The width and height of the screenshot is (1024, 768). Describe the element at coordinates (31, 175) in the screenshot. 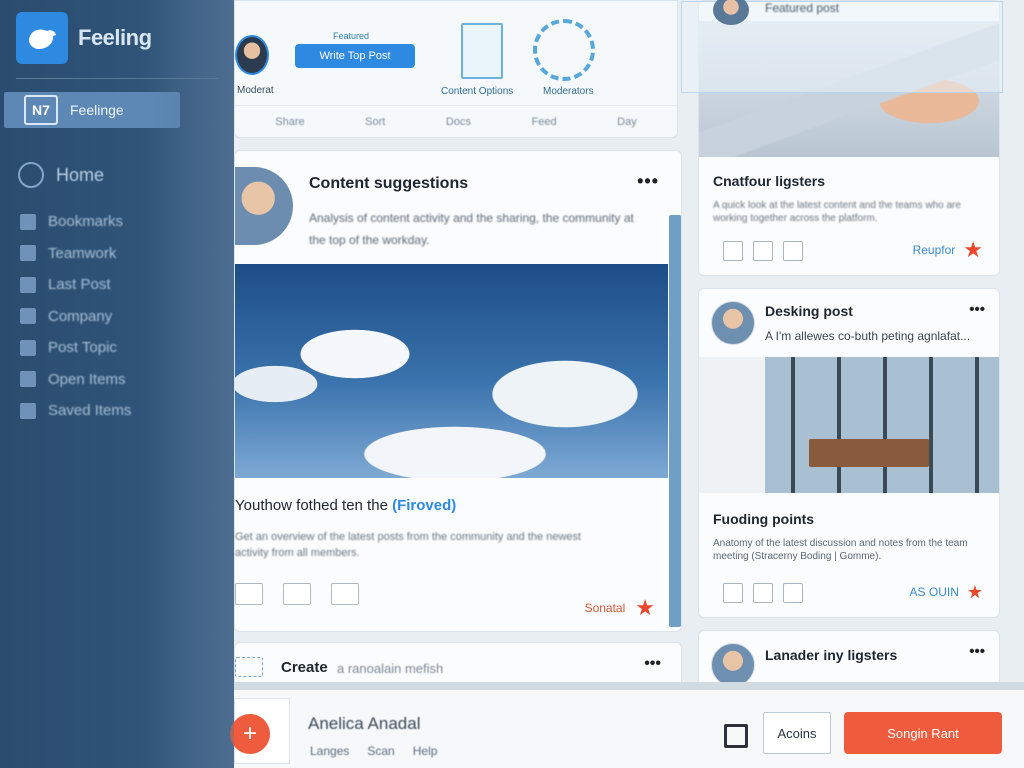

I see `home-icon` at that location.